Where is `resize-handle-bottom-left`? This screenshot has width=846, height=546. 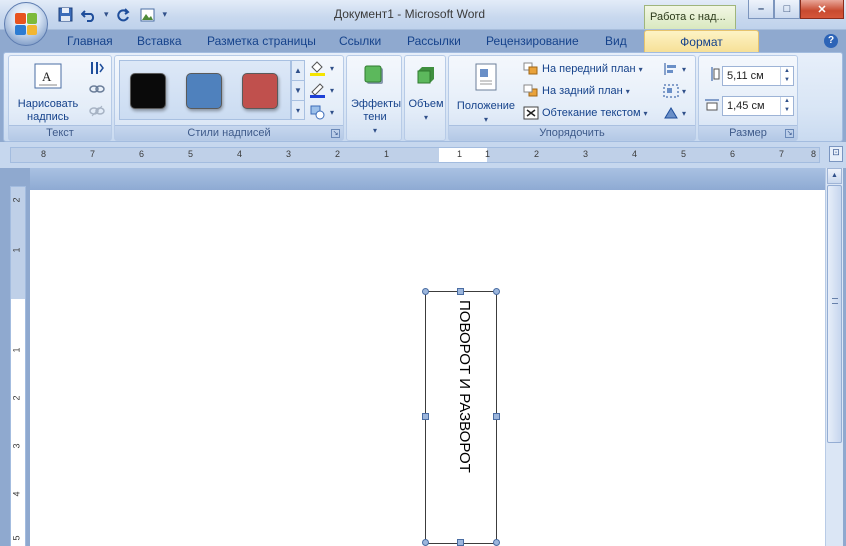
resize-handle-bottom-left is located at coordinates (425, 542).